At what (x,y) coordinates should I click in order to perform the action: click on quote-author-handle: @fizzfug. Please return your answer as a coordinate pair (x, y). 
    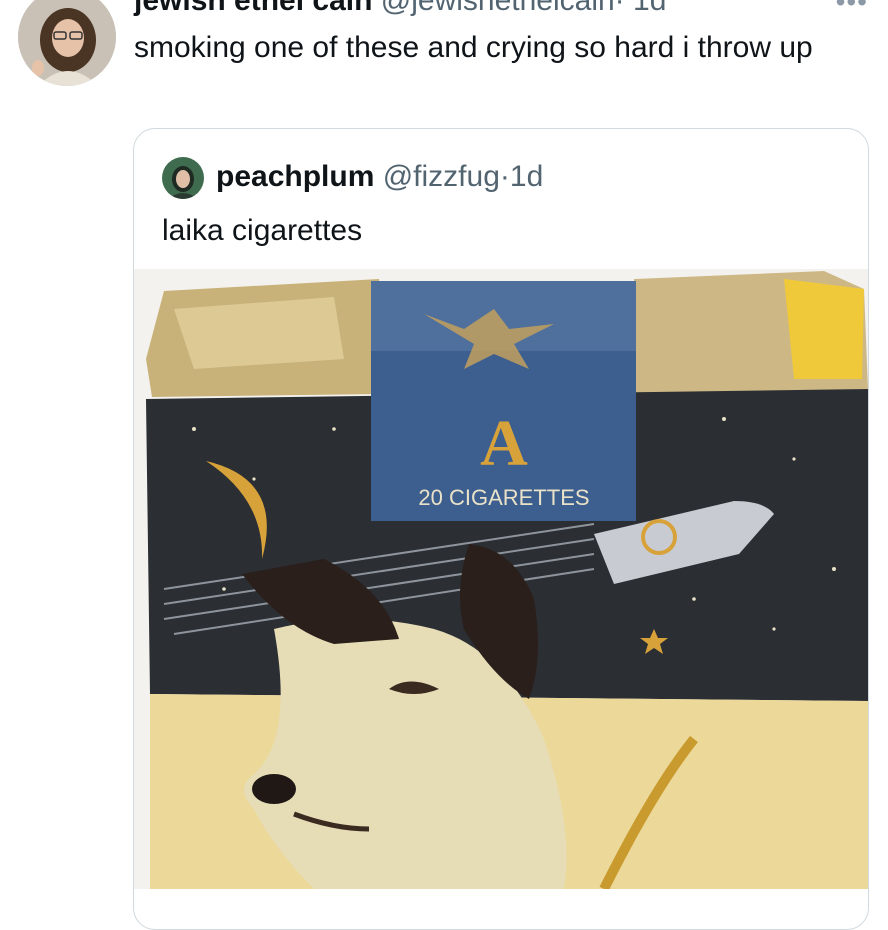
    Looking at the image, I should click on (441, 176).